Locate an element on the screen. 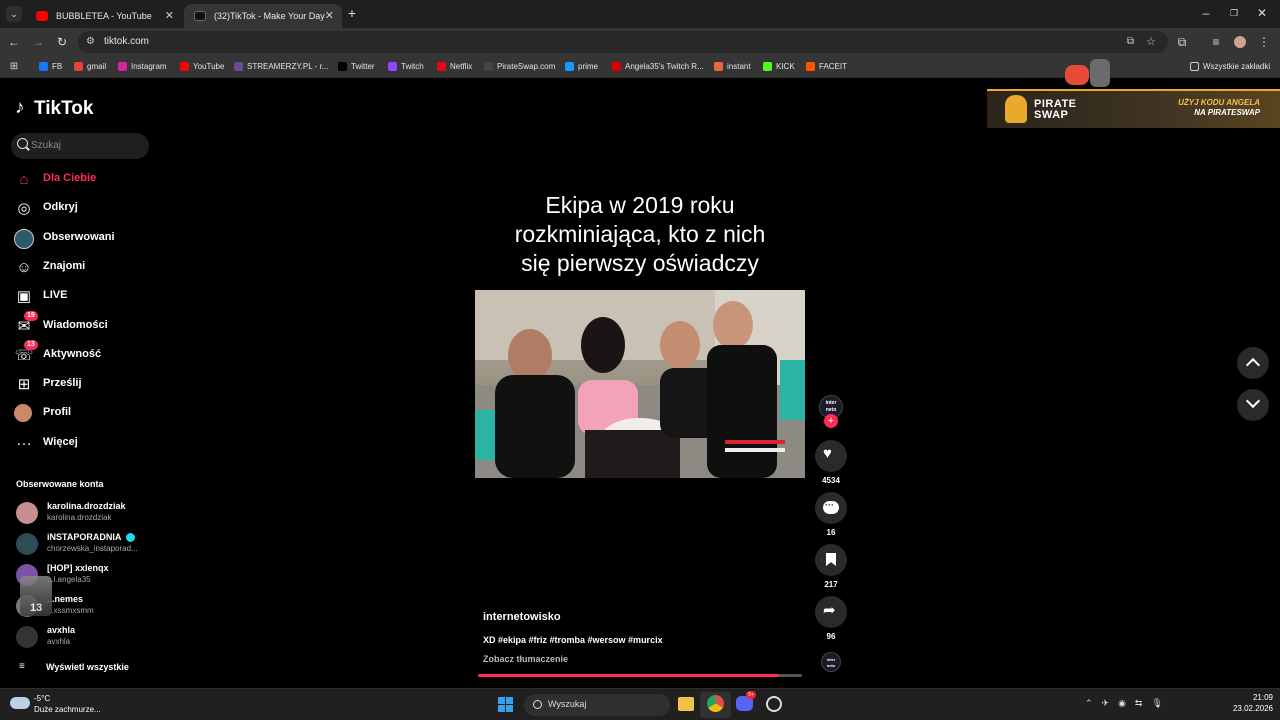  tiktok-logo: ♪ TikTok is located at coordinates (60, 109).